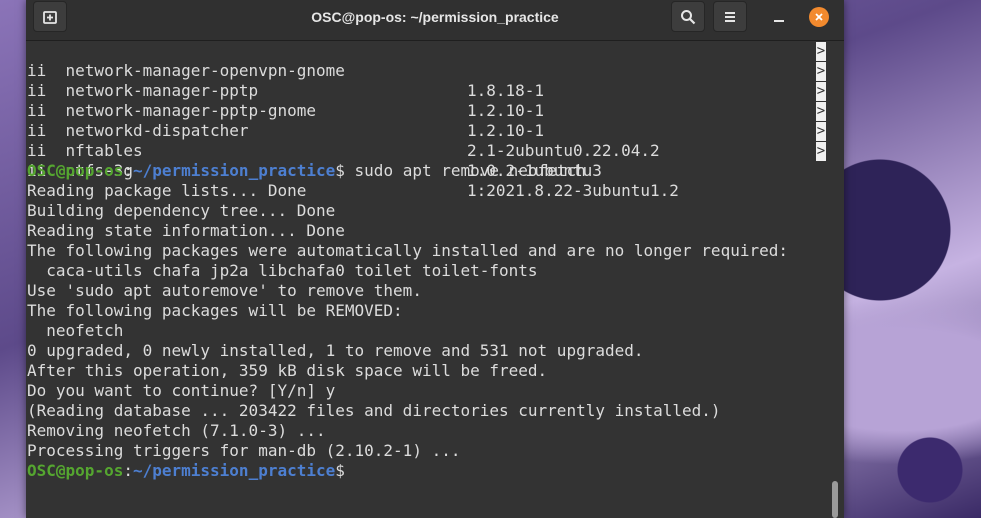  What do you see at coordinates (417, 150) in the screenshot?
I see `package-row: ii nftables 1.0.2-1ubuntu3` at bounding box center [417, 150].